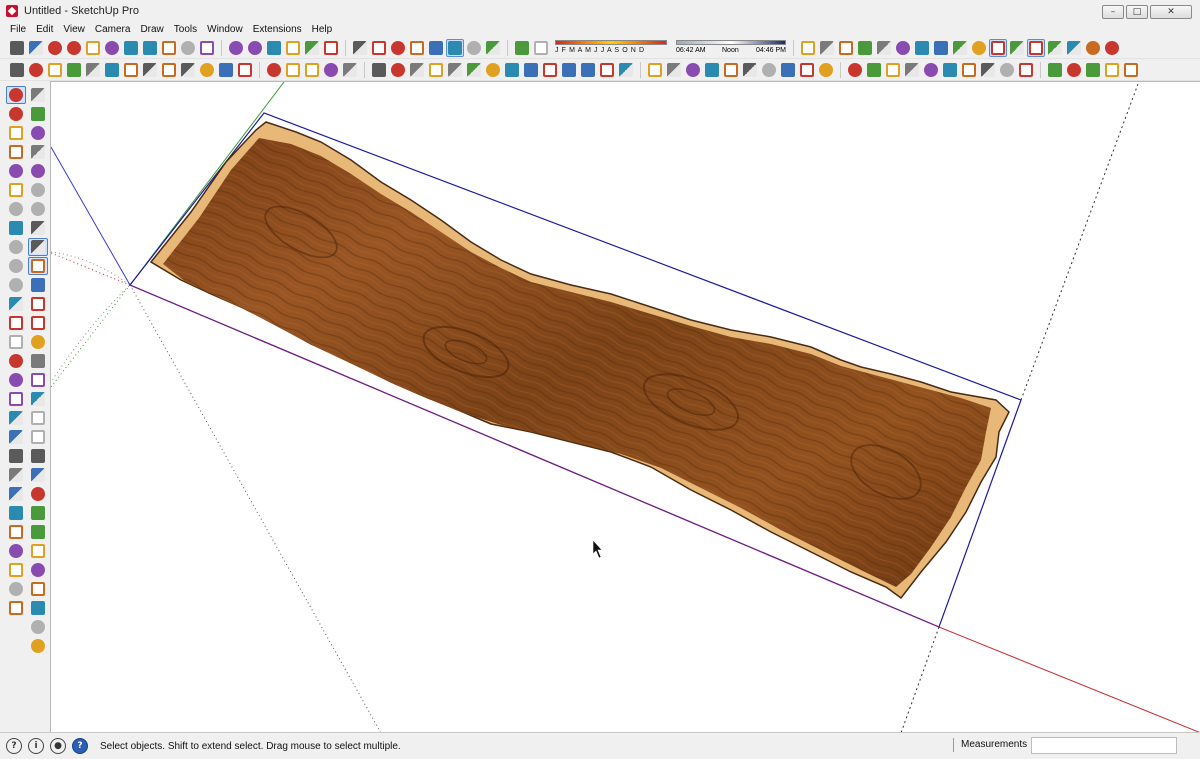 Image resolution: width=1200 pixels, height=759 pixels. Describe the element at coordinates (38, 551) in the screenshot. I see `wall-tool-button` at that location.